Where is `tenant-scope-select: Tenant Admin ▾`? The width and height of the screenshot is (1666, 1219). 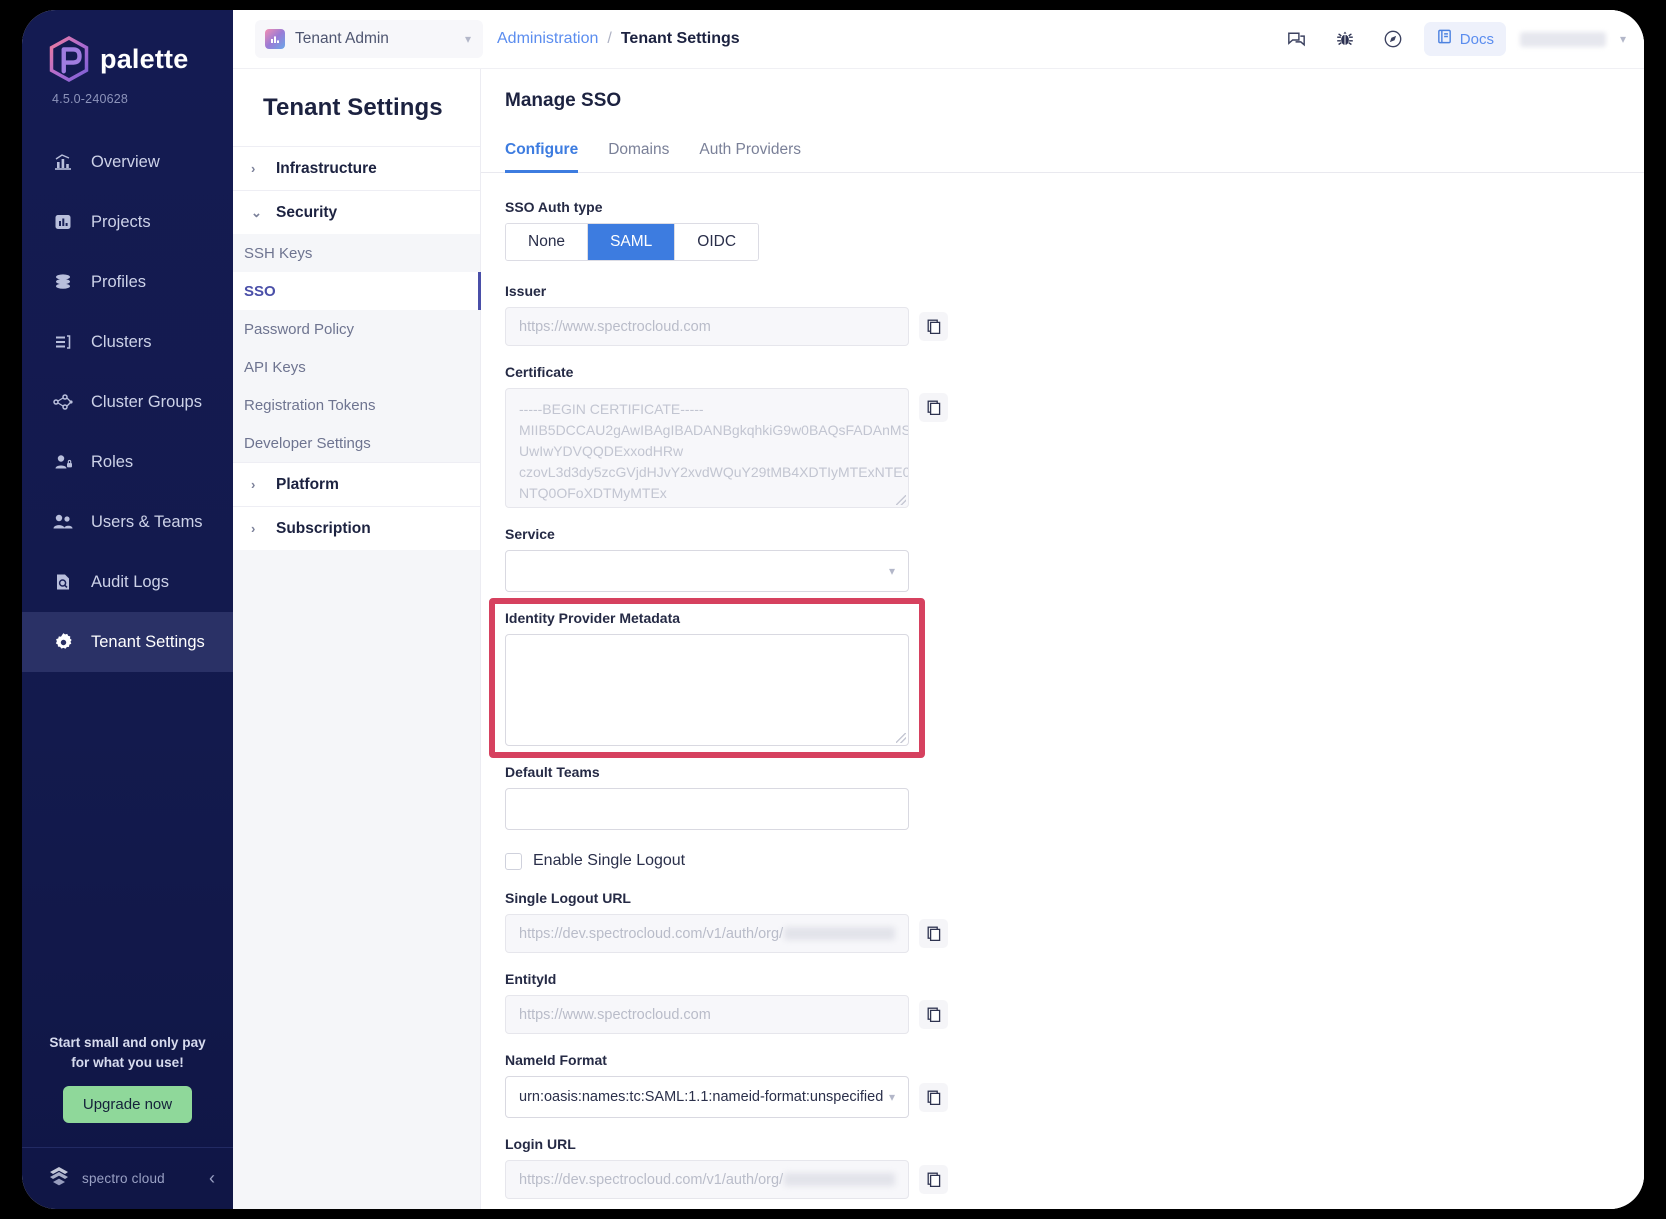
tenant-scope-select: Tenant Admin ▾ is located at coordinates (369, 39).